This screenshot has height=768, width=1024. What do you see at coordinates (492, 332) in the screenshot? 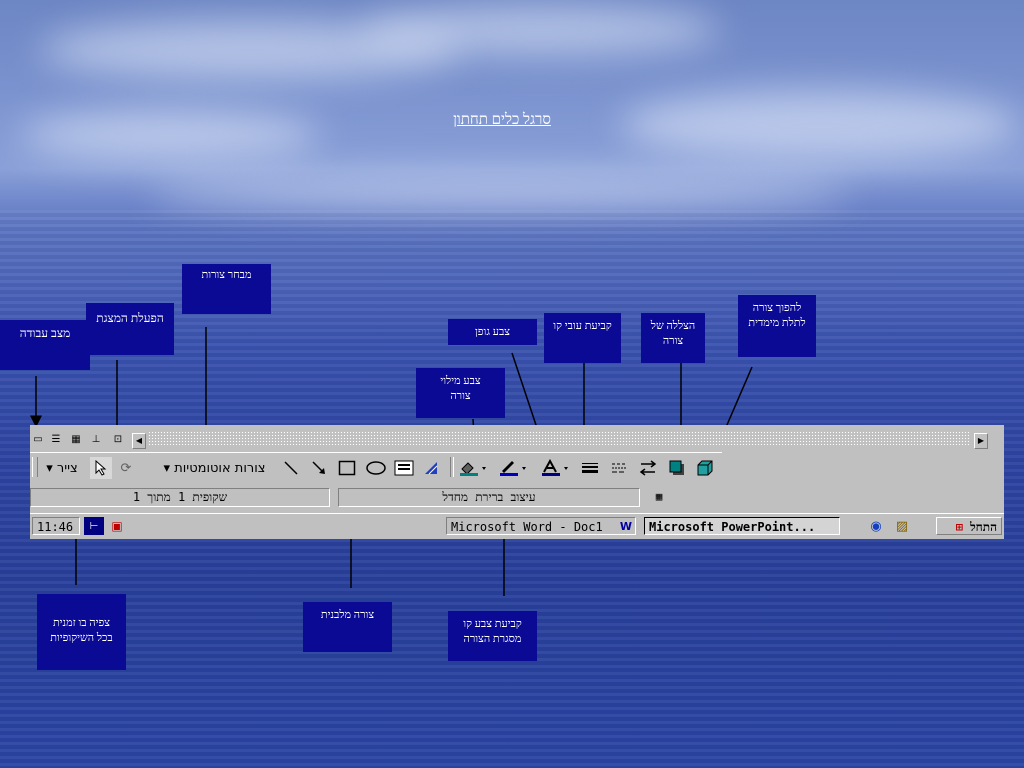
I see `label-font-color: צבע גופן` at bounding box center [492, 332].